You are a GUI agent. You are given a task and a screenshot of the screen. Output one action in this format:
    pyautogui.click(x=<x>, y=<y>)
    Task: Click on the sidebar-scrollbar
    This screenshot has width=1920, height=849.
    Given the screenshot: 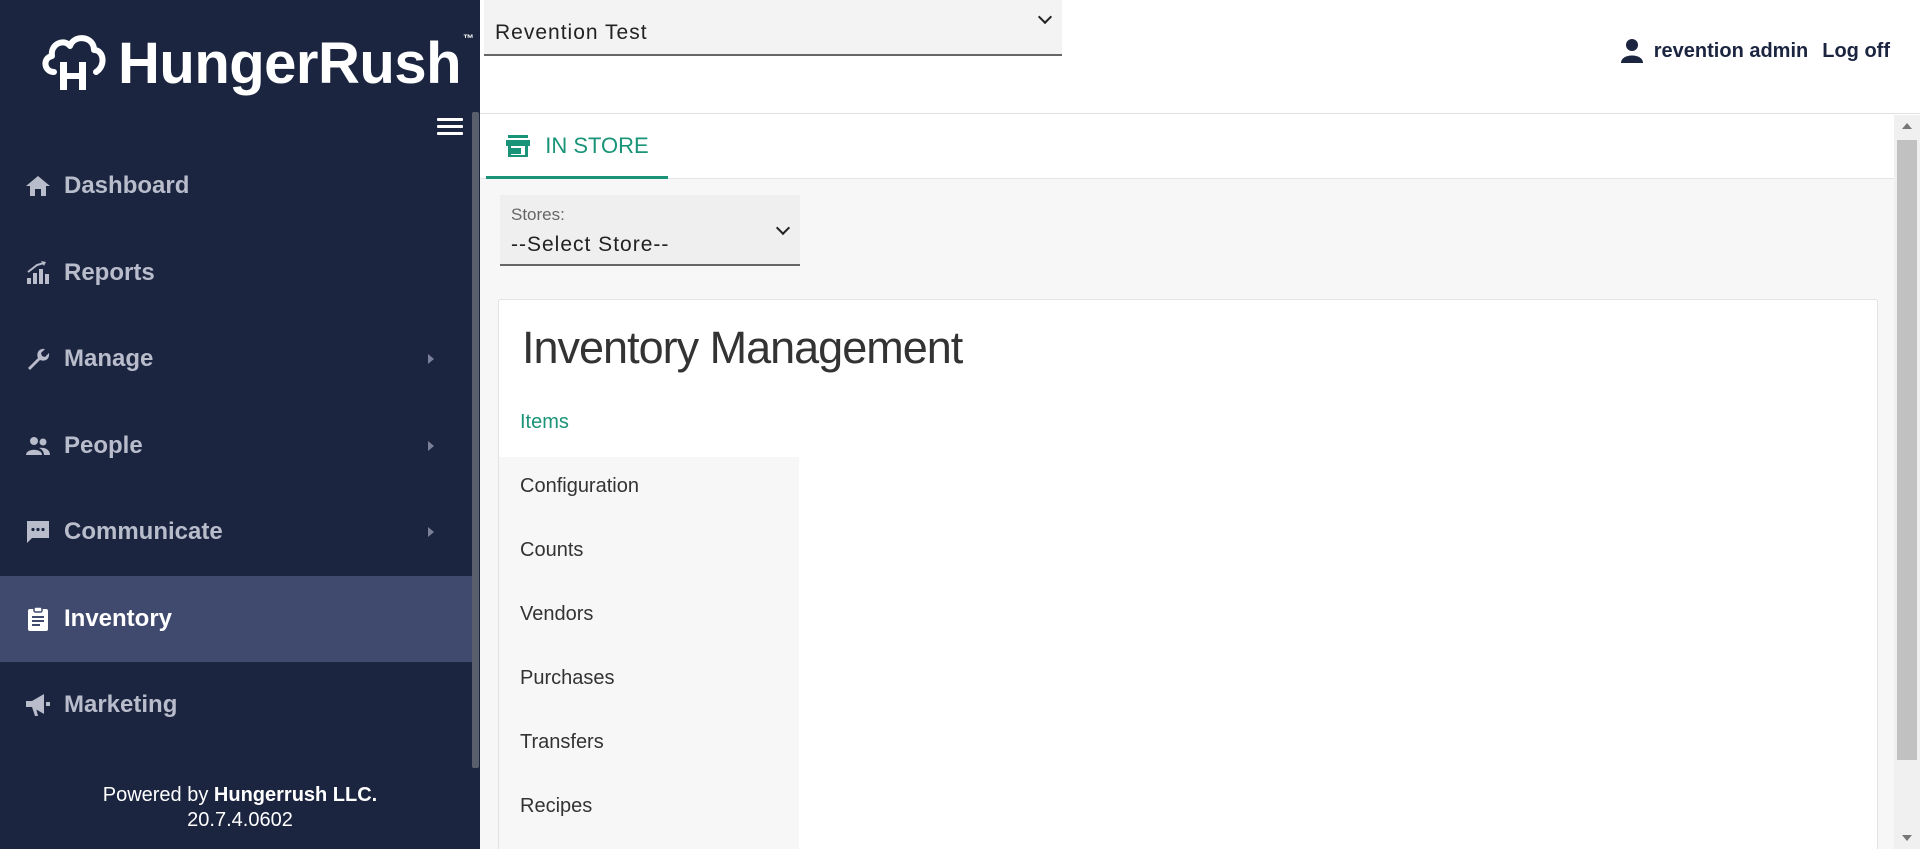 What is the action you would take?
    pyautogui.click(x=475, y=440)
    